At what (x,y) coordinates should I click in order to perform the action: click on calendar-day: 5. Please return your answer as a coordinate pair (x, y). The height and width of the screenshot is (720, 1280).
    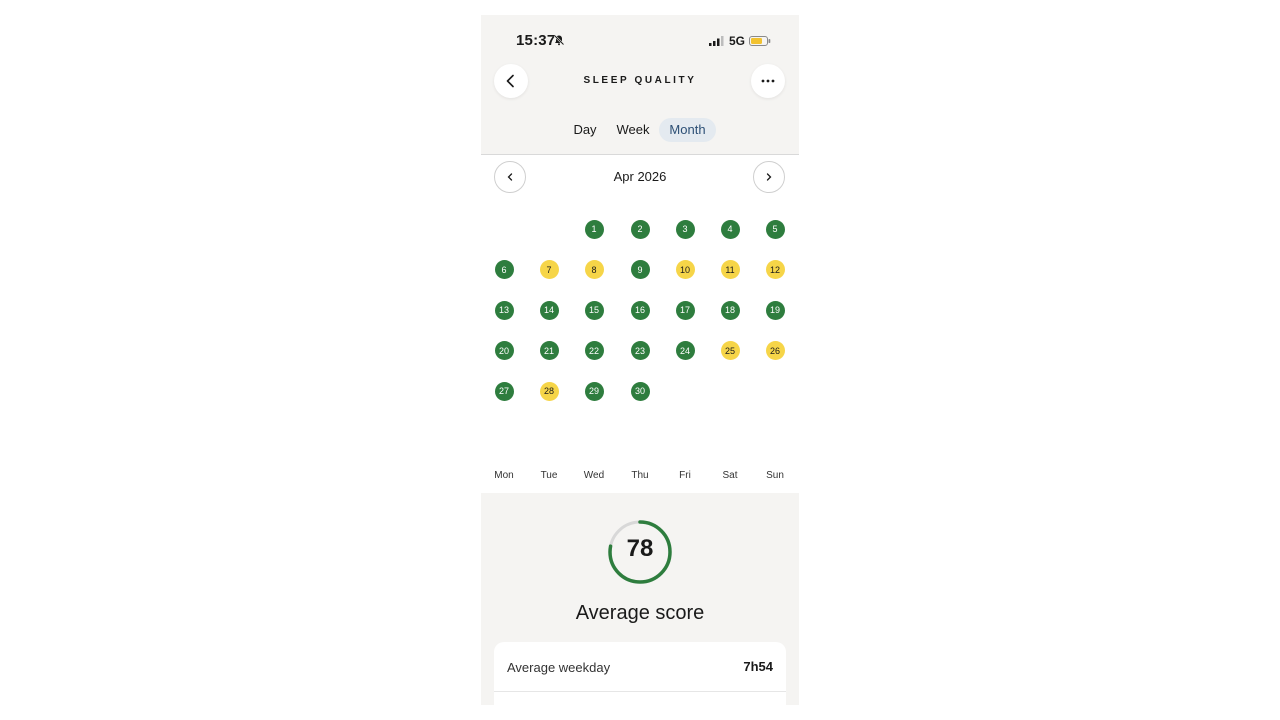
    Looking at the image, I should click on (775, 229).